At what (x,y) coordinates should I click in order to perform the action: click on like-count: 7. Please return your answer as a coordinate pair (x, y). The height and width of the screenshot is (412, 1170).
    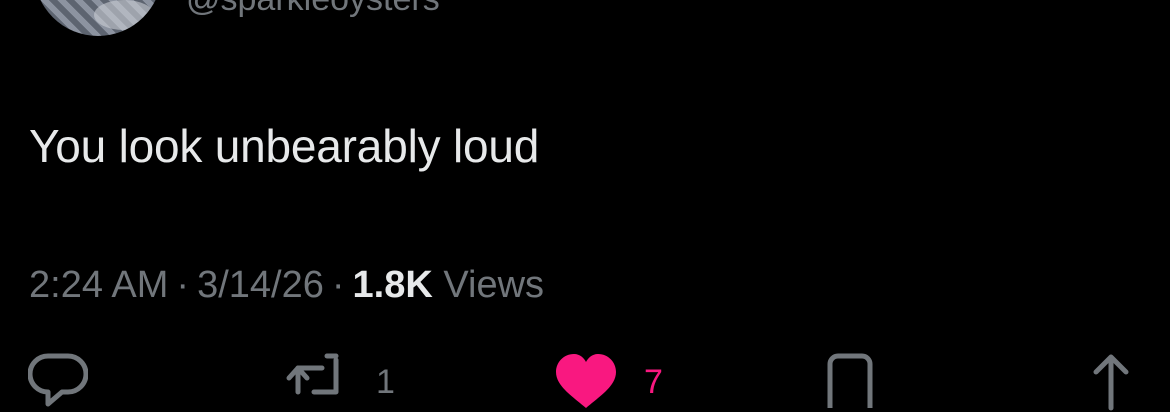
    Looking at the image, I should click on (653, 382).